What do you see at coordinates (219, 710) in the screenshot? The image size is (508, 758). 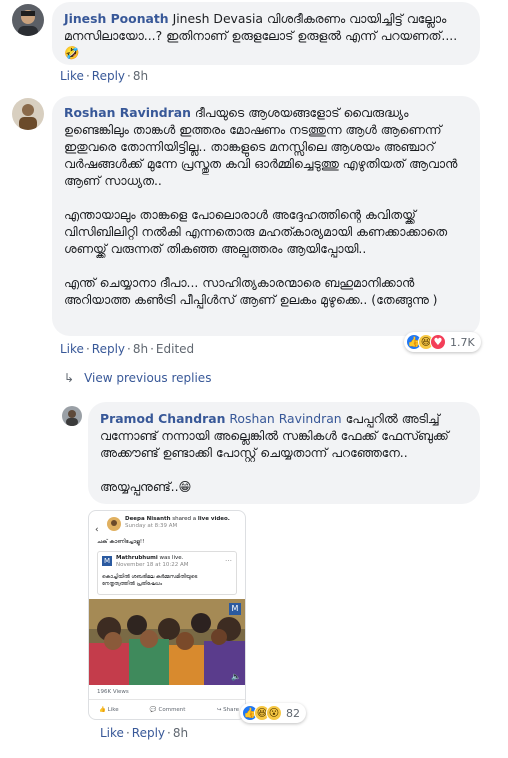 I see `share-icon: ↪` at bounding box center [219, 710].